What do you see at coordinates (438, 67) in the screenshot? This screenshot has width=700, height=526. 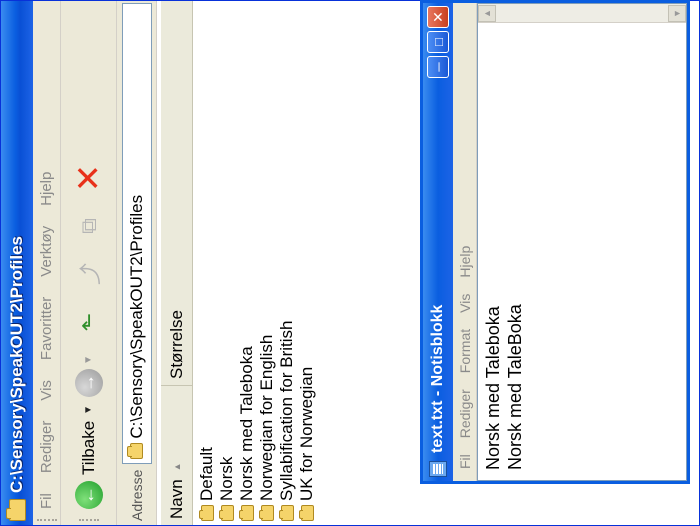 I see `minimize-button: ─` at bounding box center [438, 67].